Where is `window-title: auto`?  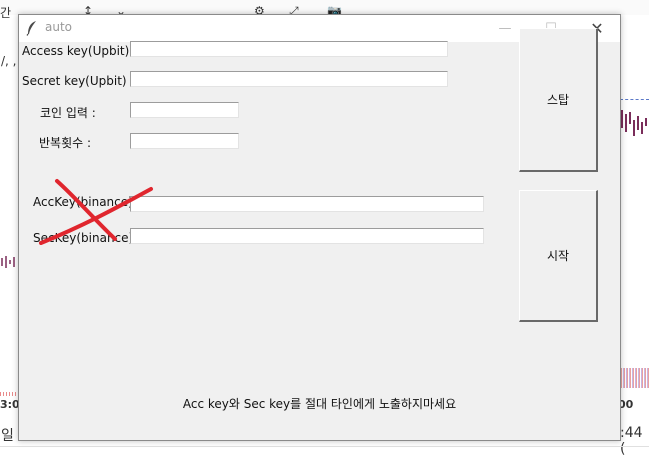 window-title: auto is located at coordinates (59, 27).